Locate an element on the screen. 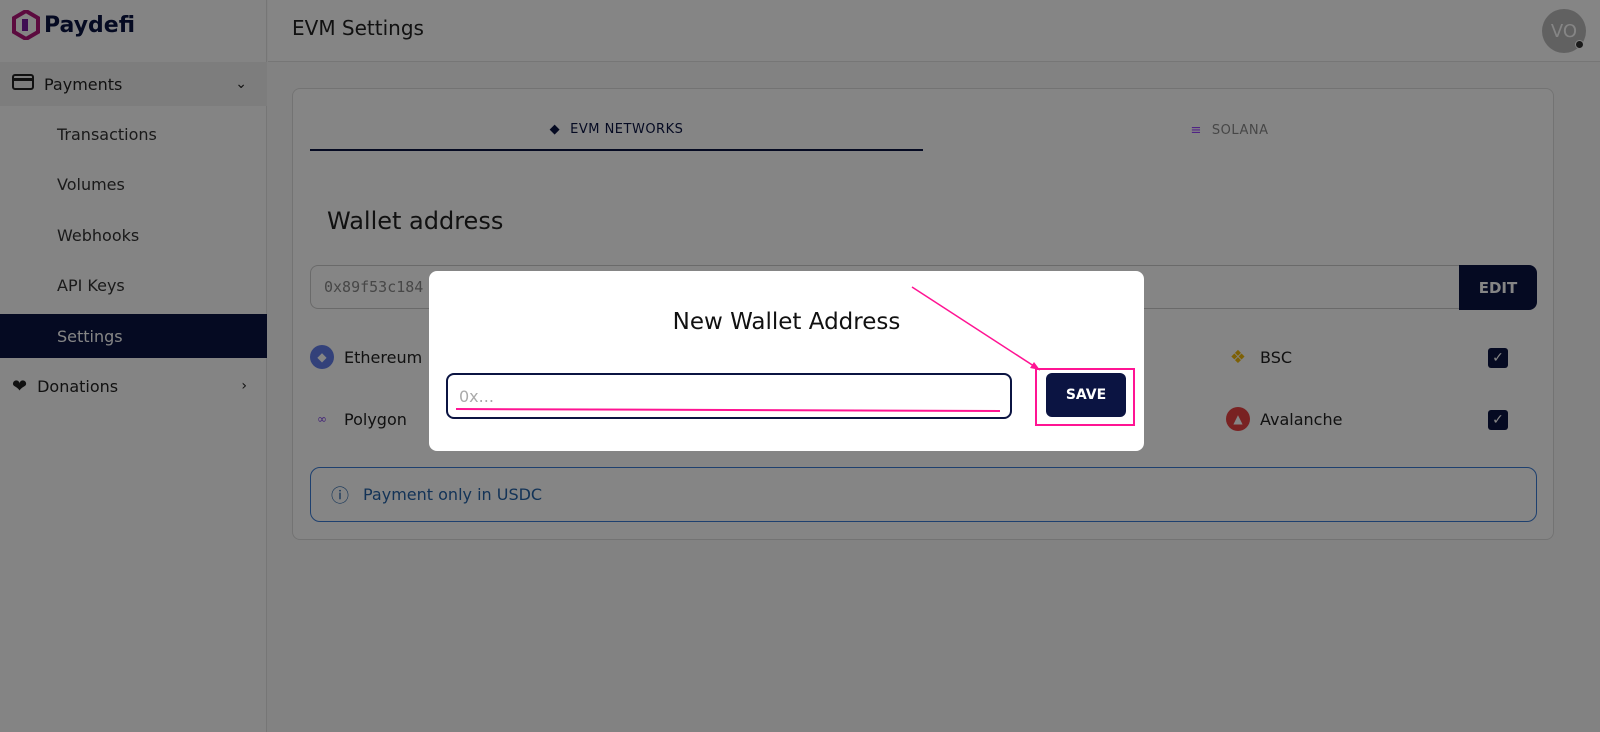 This screenshot has height=732, width=1600. wallet-address-input is located at coordinates (729, 396).